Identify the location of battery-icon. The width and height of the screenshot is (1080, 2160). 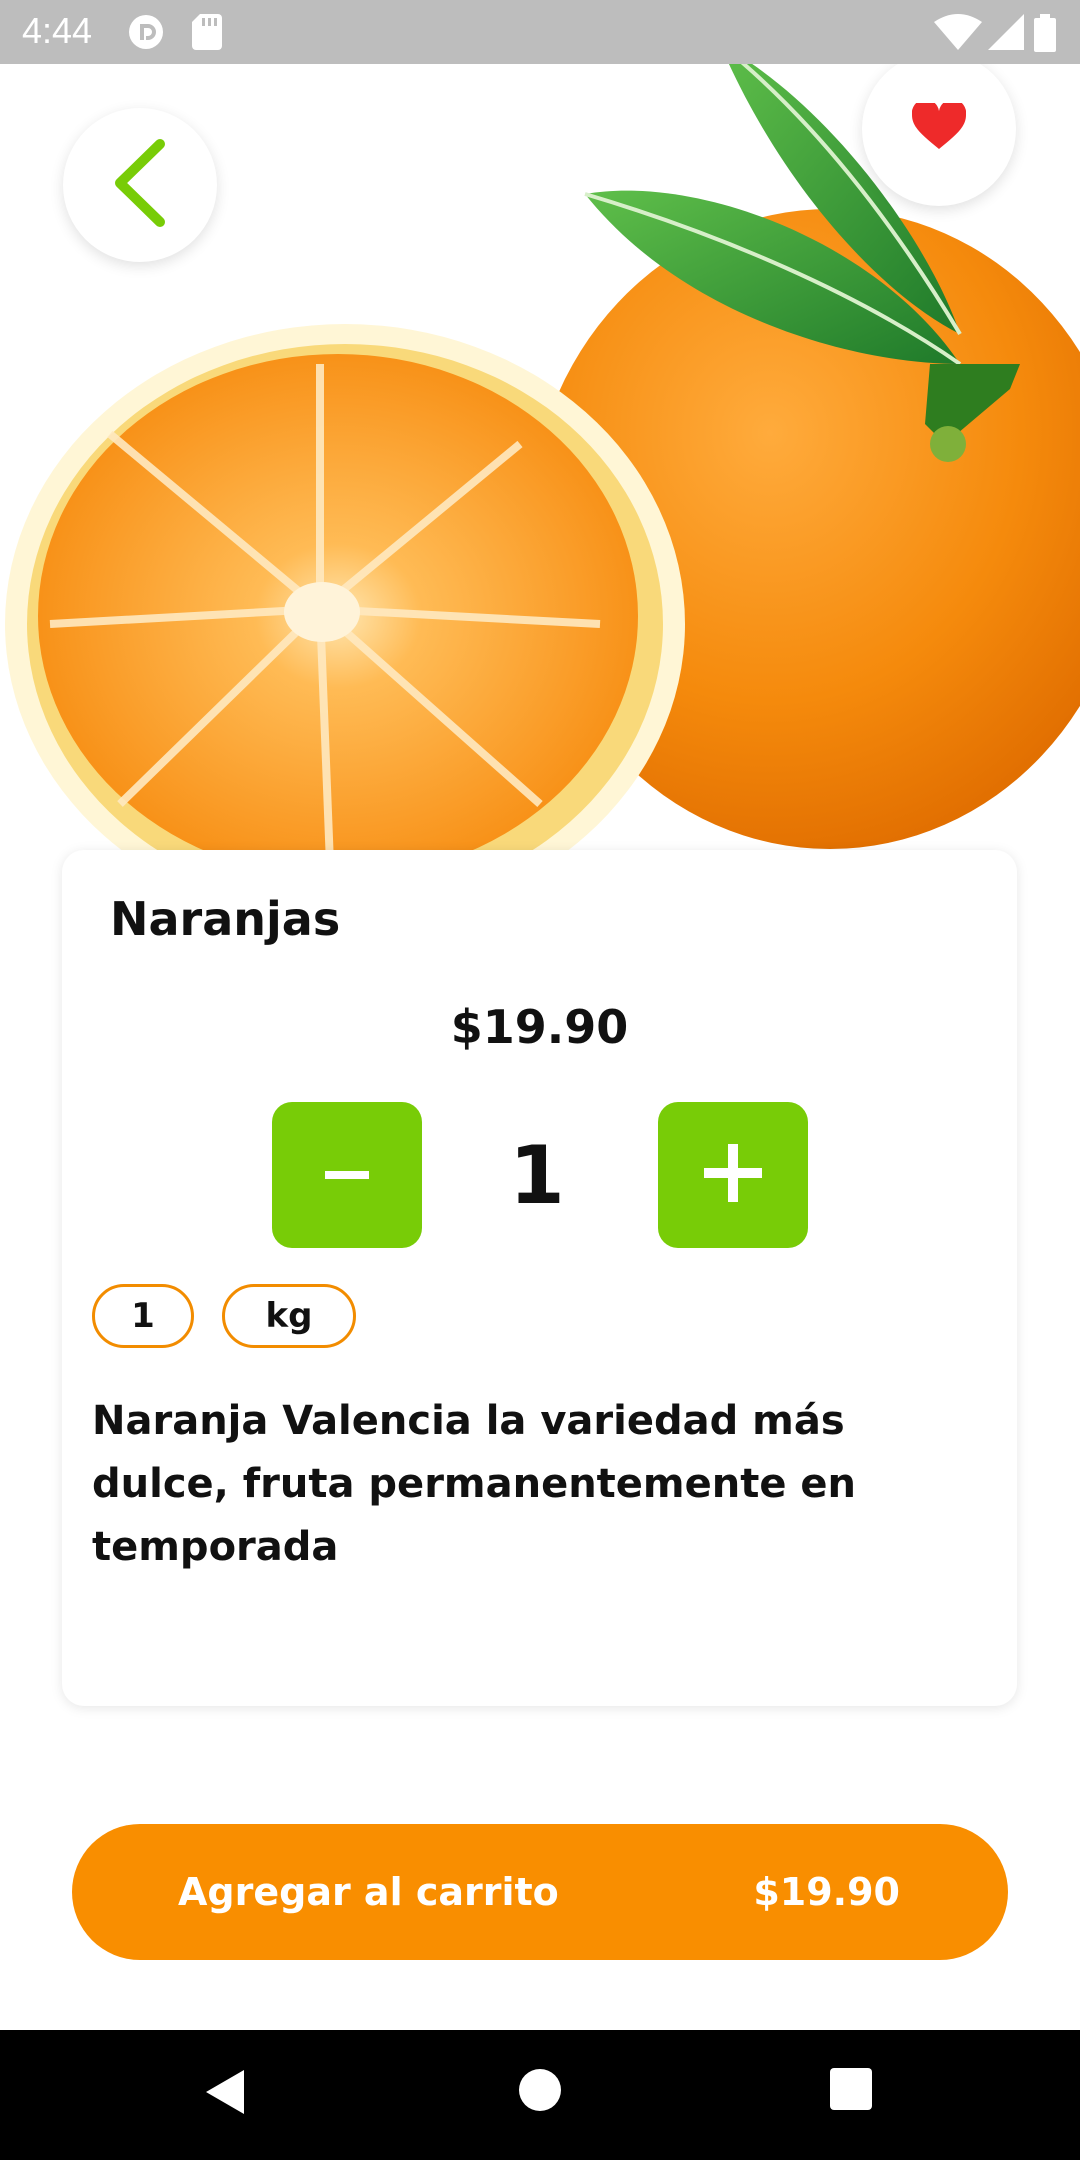
(1045, 35).